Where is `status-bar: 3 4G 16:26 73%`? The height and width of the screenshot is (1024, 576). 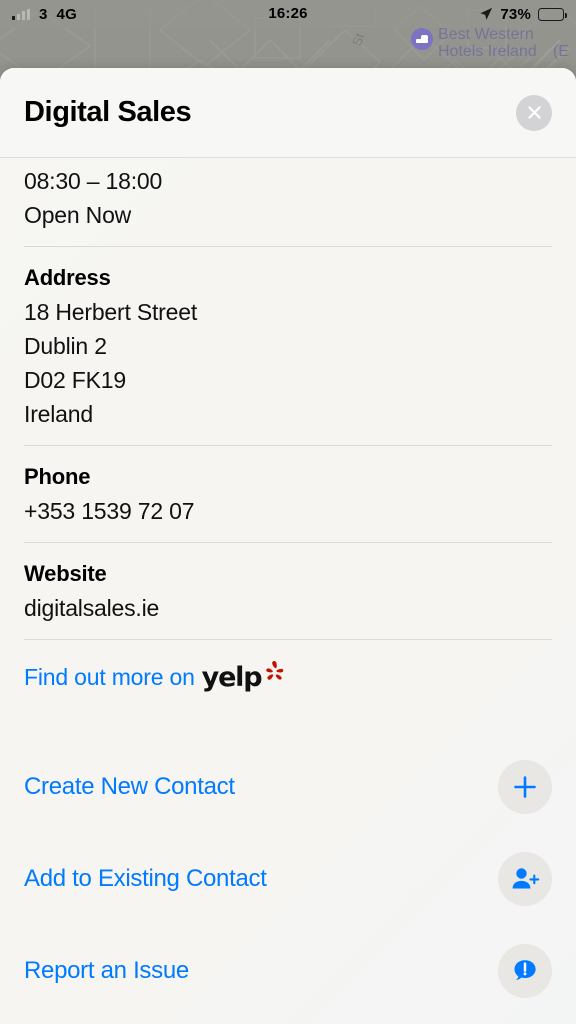
status-bar: 3 4G 16:26 73% is located at coordinates (288, 14).